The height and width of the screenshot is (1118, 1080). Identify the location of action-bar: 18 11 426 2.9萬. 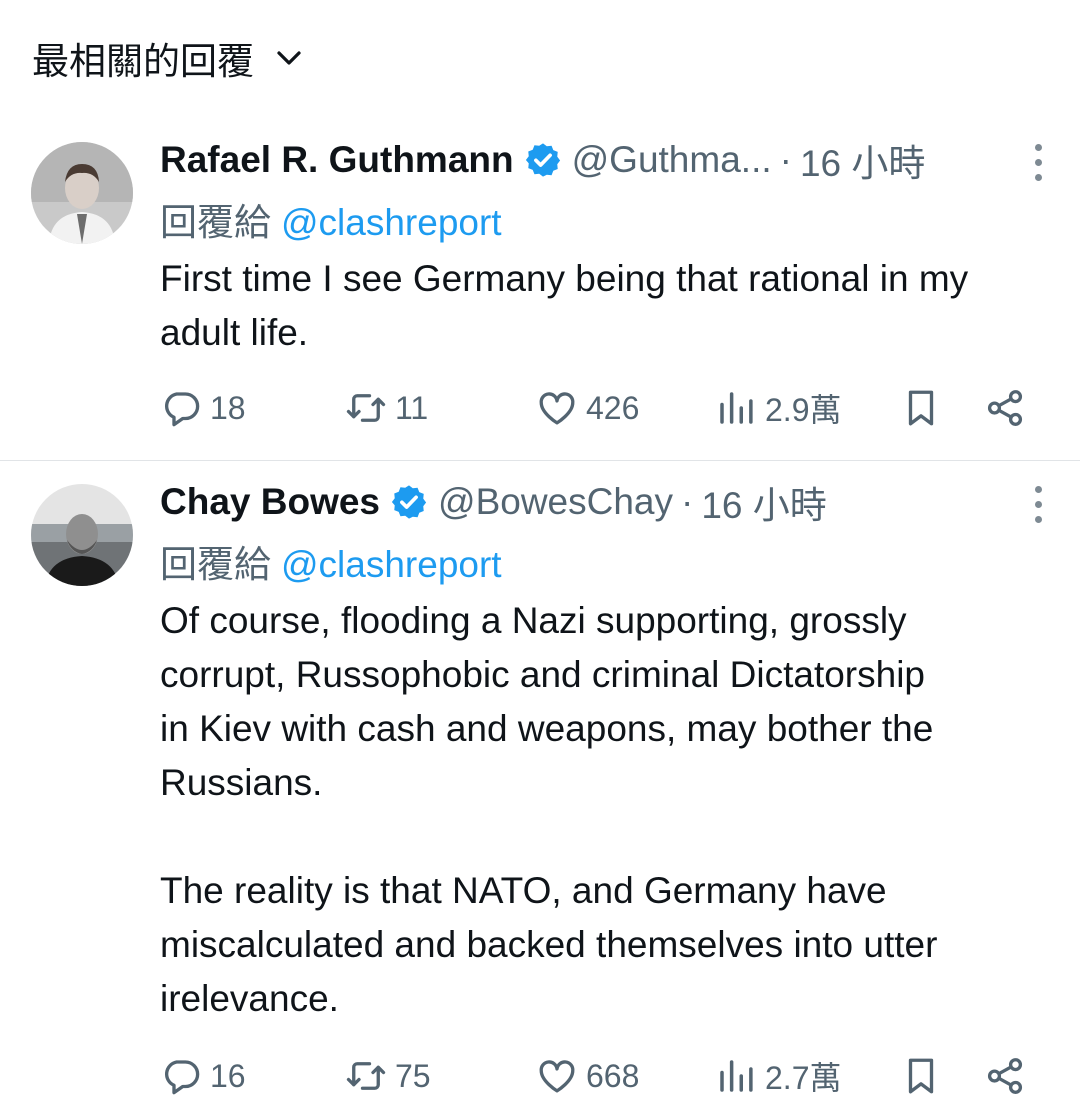
(600, 408).